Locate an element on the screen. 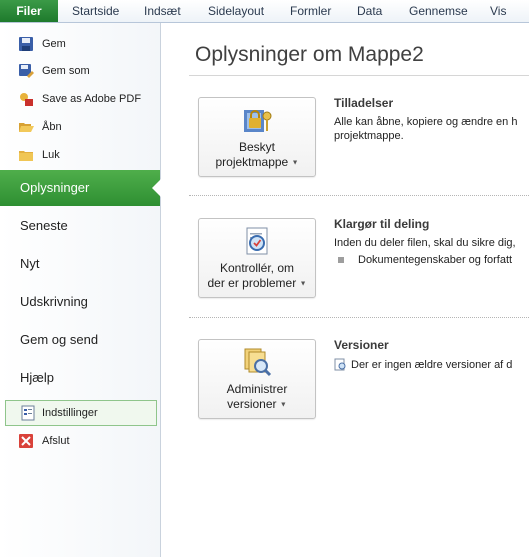 Image resolution: width=529 pixels, height=557 pixels. check-for-issues-button: Kontrollér, om der er problemer ▼ is located at coordinates (257, 258).